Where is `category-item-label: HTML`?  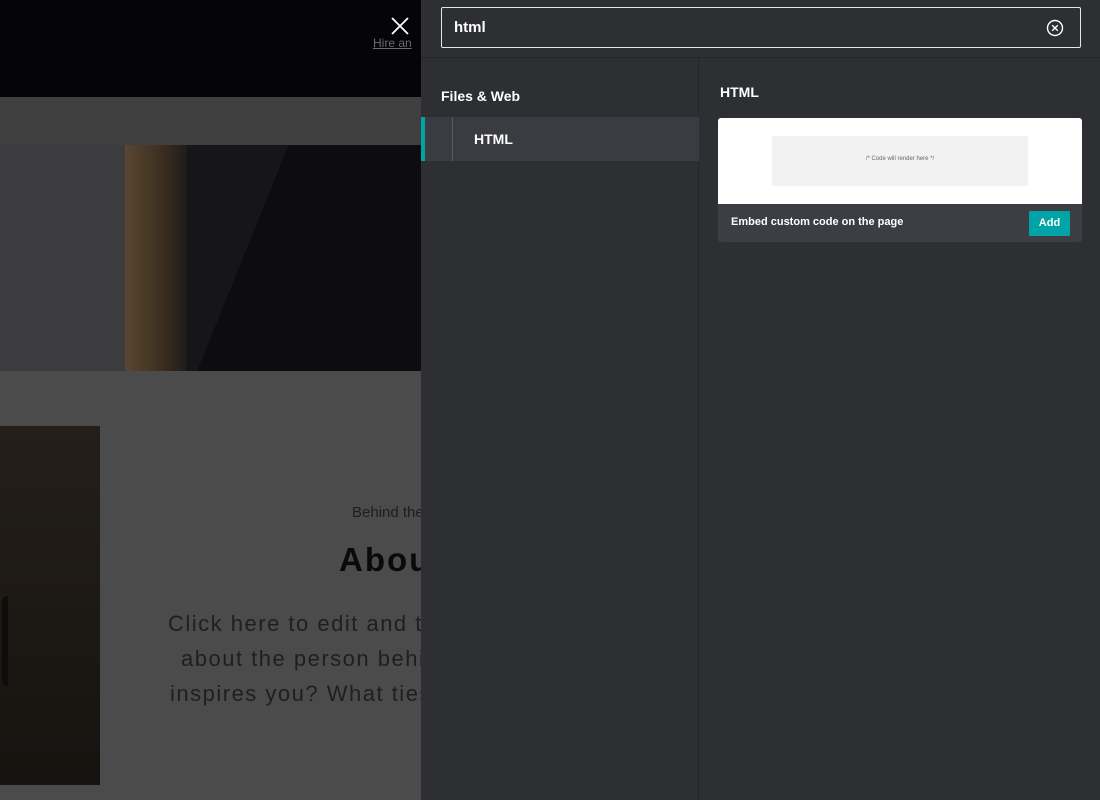
category-item-label: HTML is located at coordinates (493, 139).